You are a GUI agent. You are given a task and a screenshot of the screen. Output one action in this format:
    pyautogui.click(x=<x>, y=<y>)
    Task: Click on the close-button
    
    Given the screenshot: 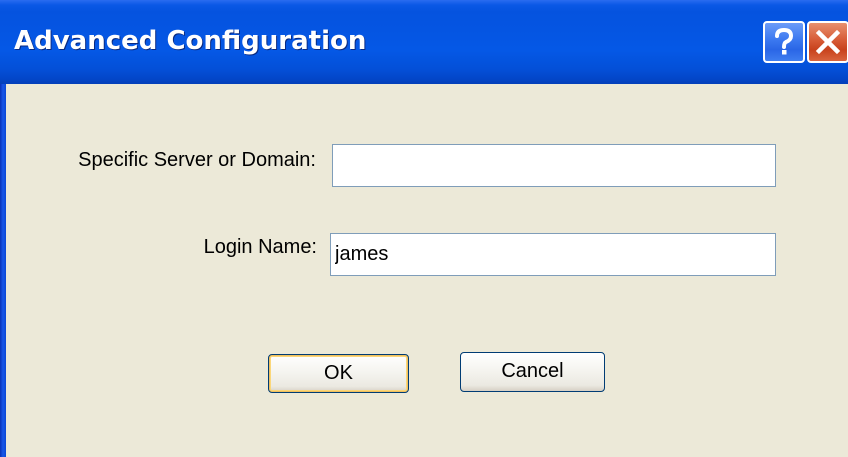 What is the action you would take?
    pyautogui.click(x=827, y=42)
    